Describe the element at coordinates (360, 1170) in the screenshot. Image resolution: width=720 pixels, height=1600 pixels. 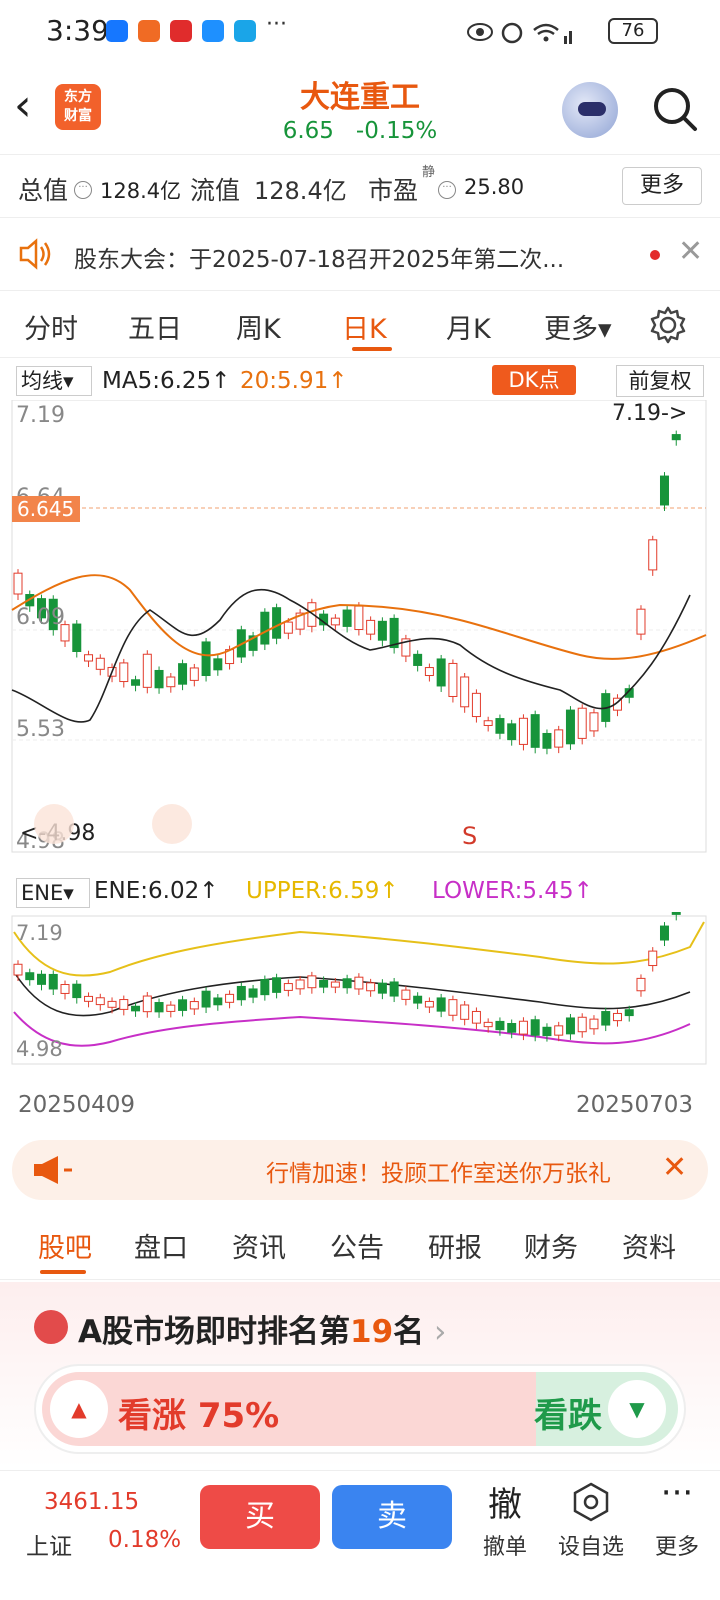
I see `promo-banner: 行情加速！投顾工作室送你万张礼 ✕` at that location.